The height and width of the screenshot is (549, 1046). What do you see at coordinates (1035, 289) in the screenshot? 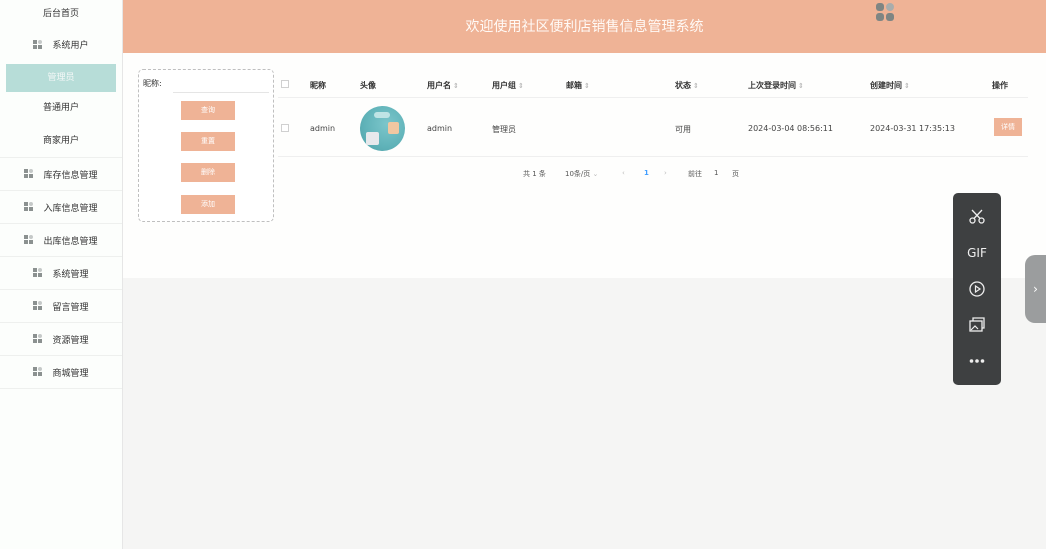
I see `expand-handle-icon: ›` at bounding box center [1035, 289].